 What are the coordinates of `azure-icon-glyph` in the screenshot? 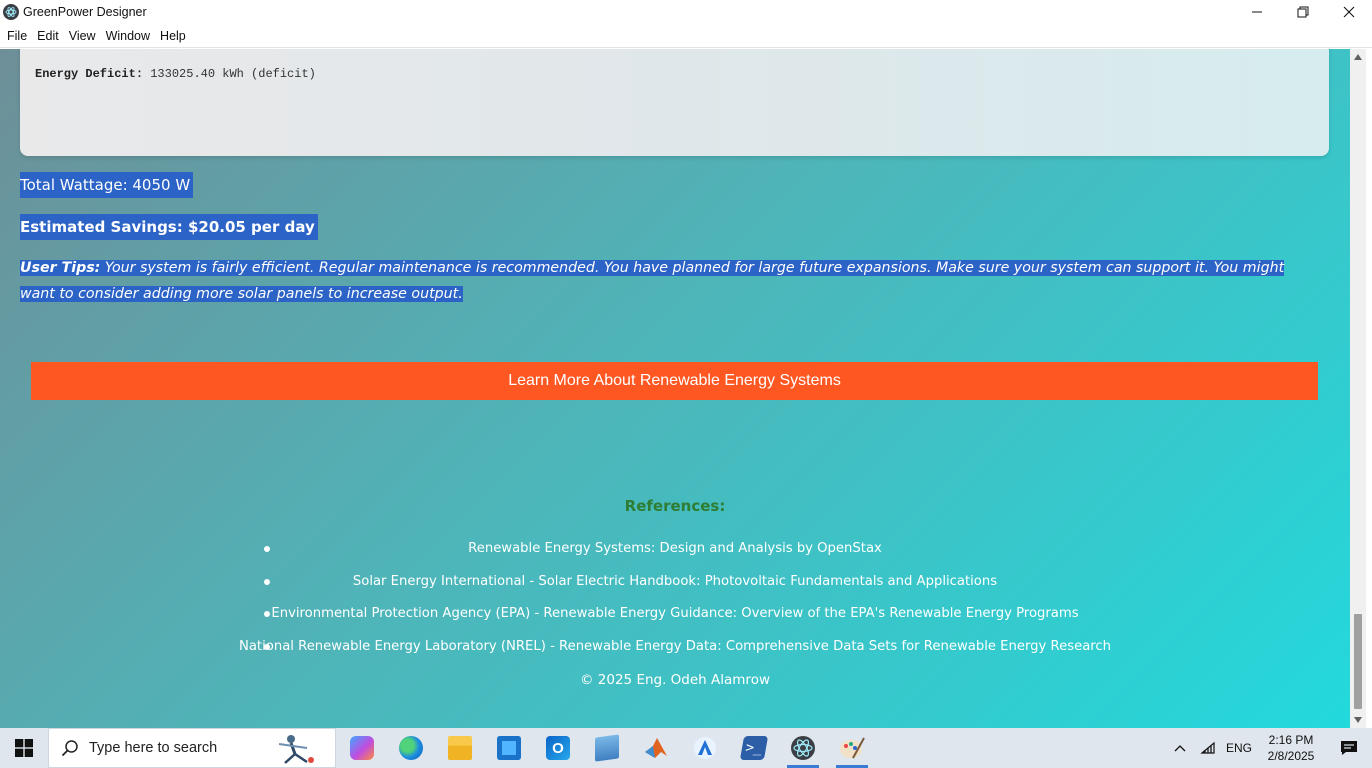 It's located at (705, 748).